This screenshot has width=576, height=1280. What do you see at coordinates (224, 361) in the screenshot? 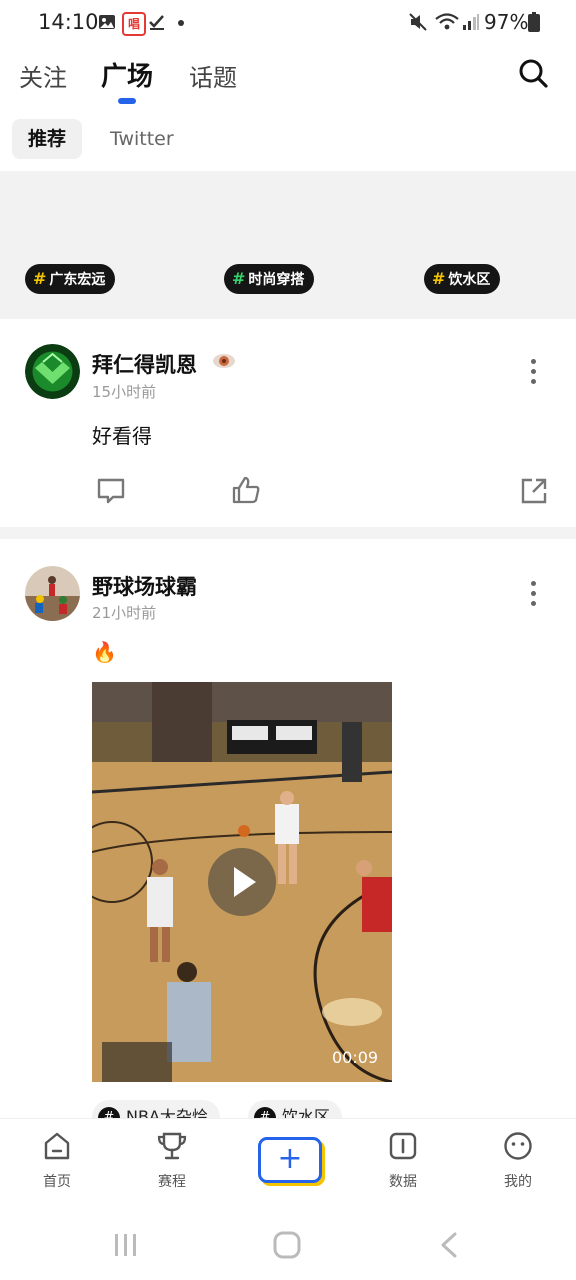
I see `badge-icon` at bounding box center [224, 361].